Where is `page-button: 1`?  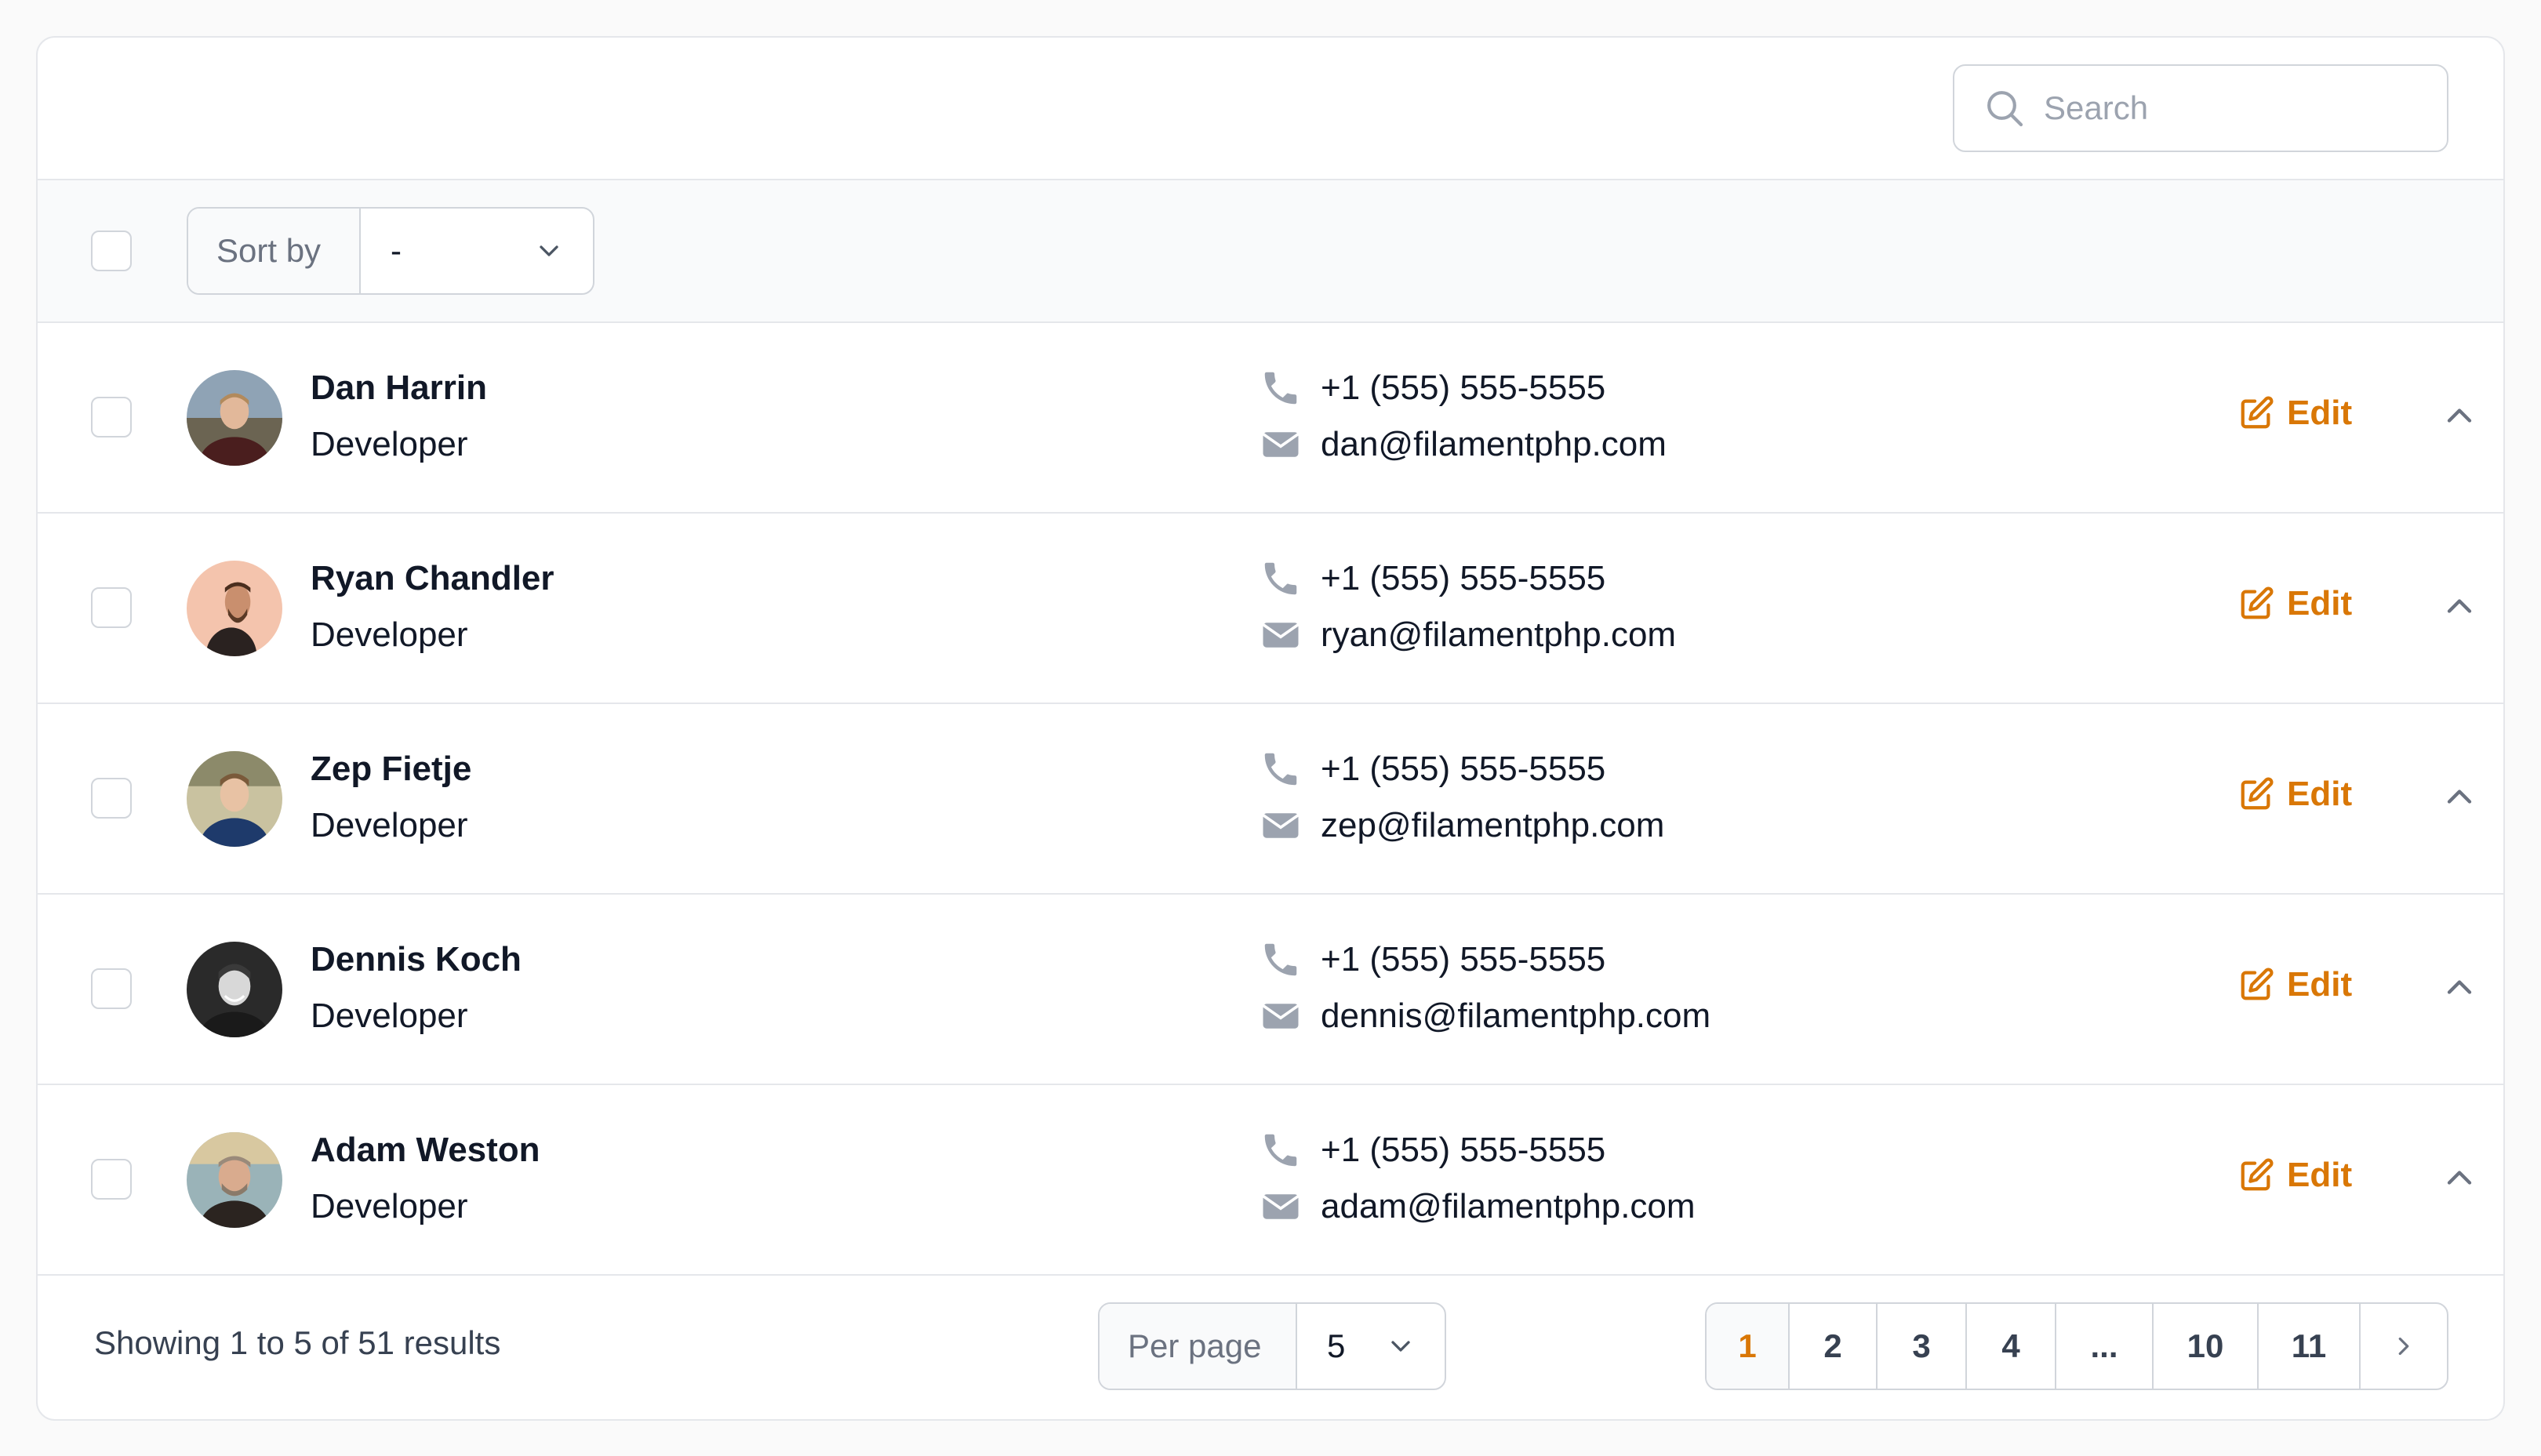
page-button: 1 is located at coordinates (1748, 1346).